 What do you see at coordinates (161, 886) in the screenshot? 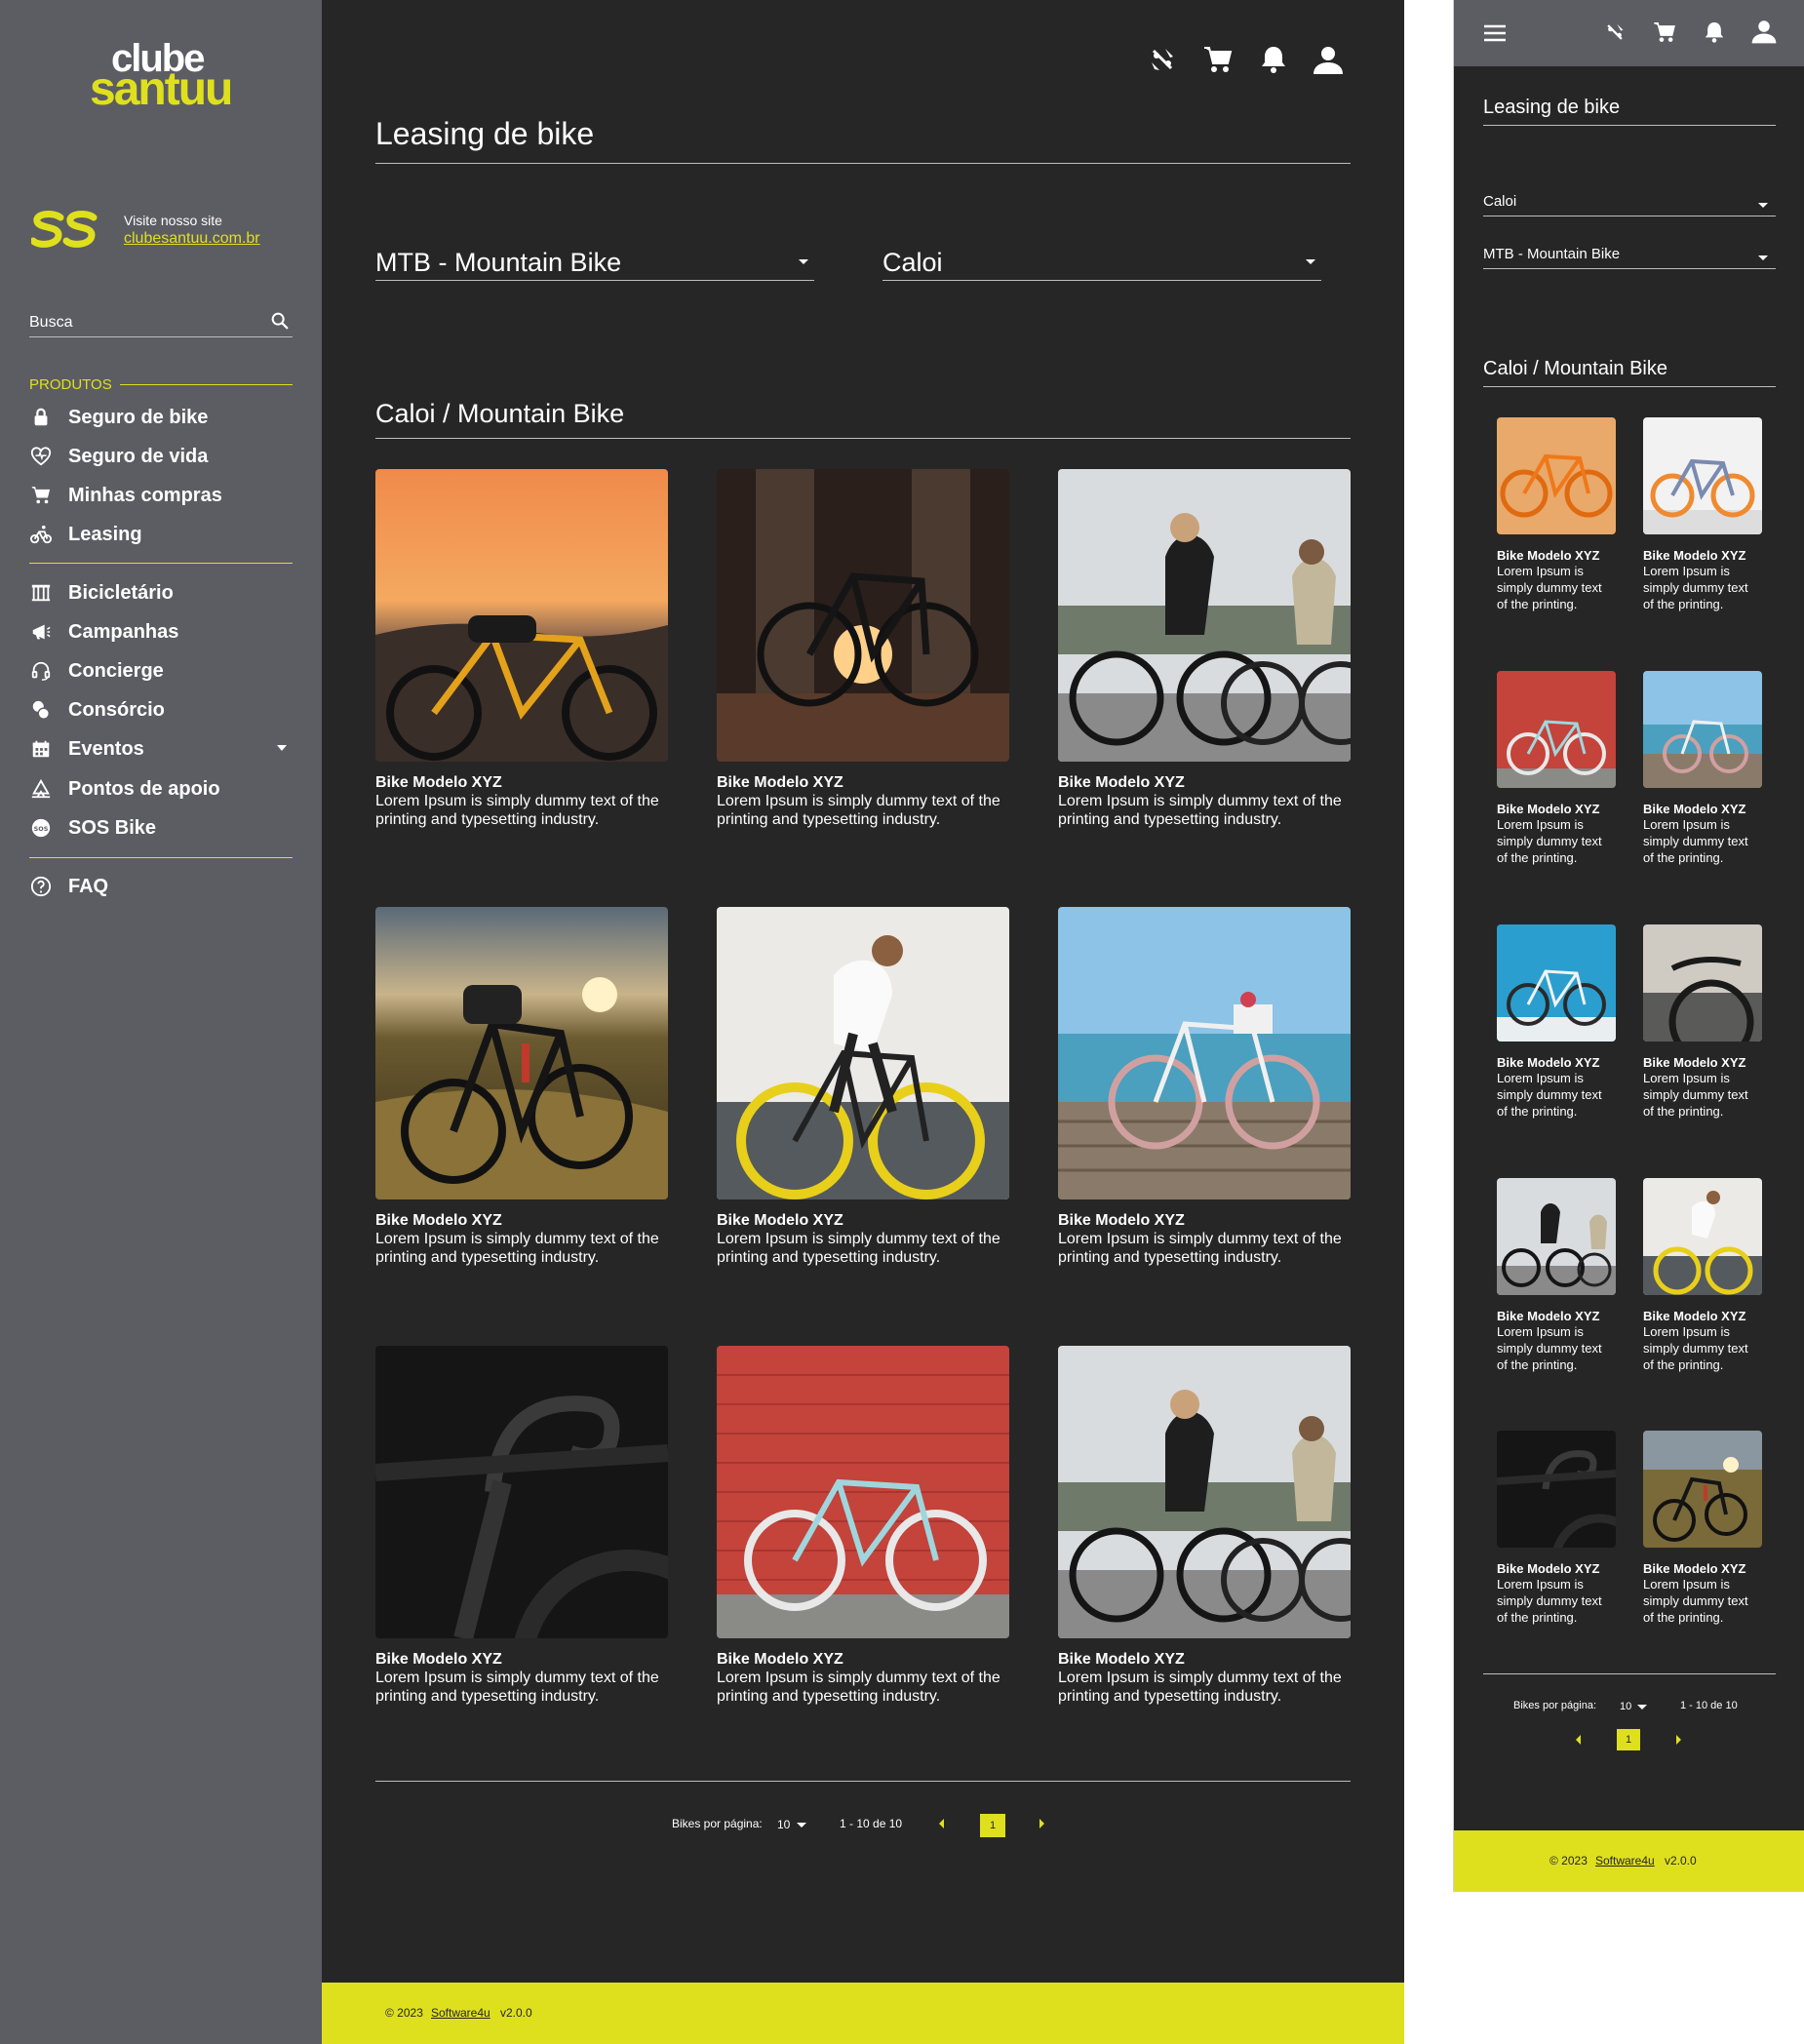
I see `sidebar-item-faq: FAQ` at bounding box center [161, 886].